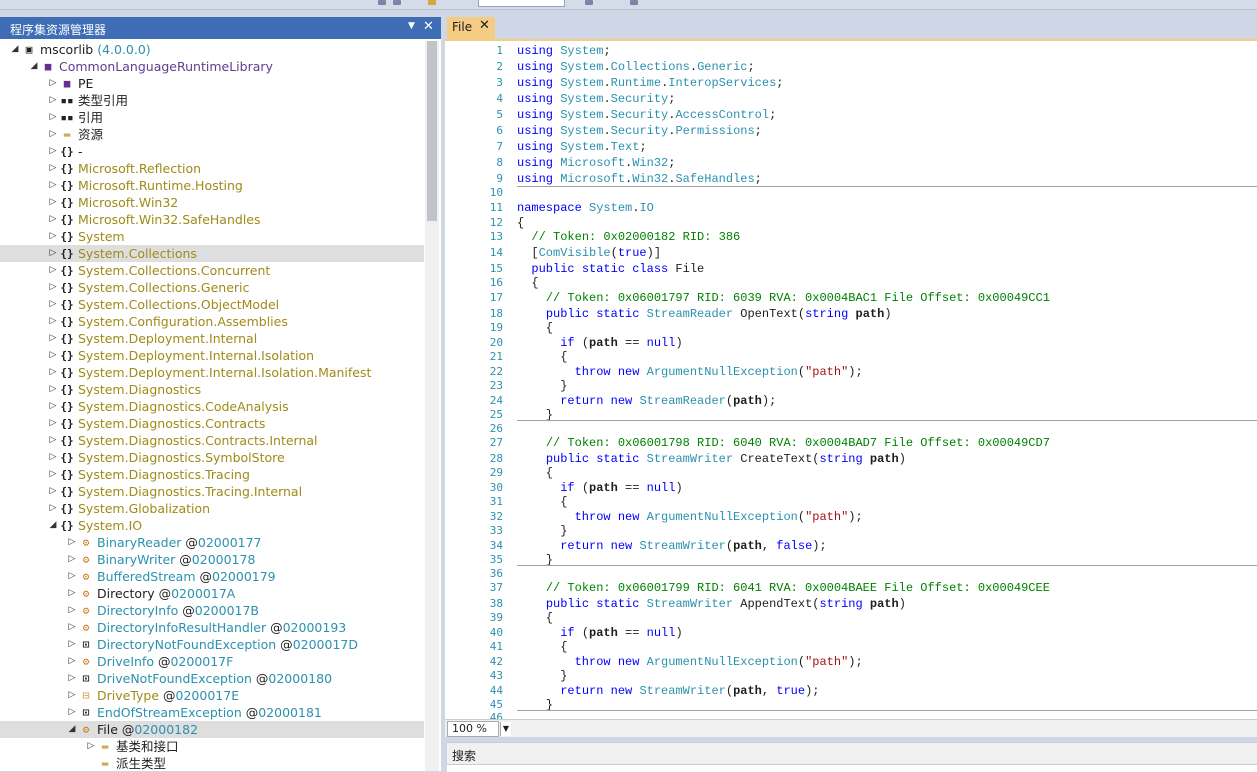 The image size is (1257, 772). I want to click on tree-node: ▷ ⚙ Directory @0200017A, so click(212, 593).